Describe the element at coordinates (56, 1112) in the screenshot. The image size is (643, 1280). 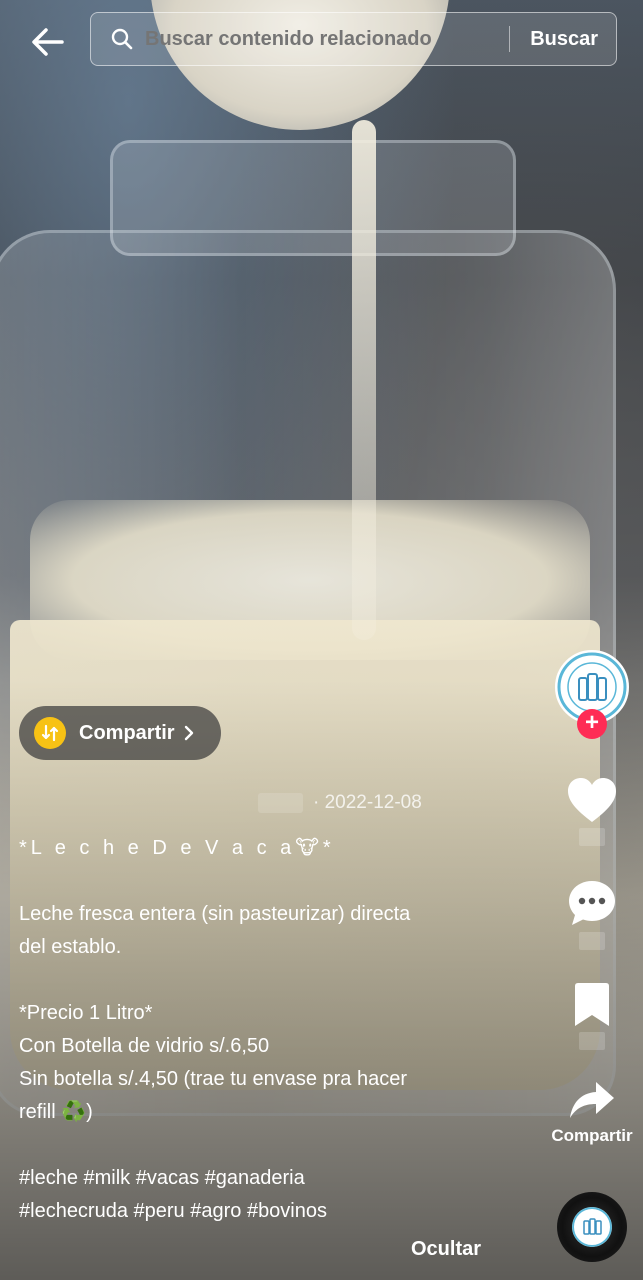
I see `caption-line: refill ♻️)` at that location.